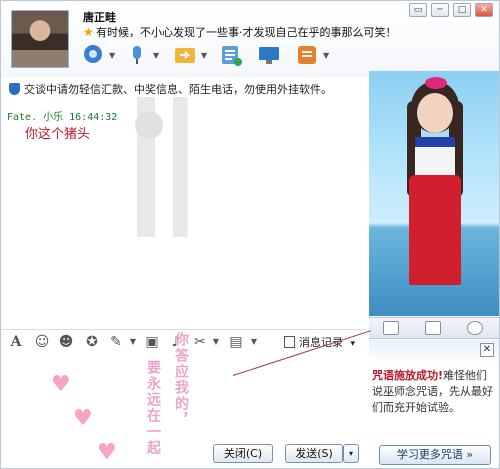 The image size is (500, 469). I want to click on star-icon: ★, so click(88, 32).